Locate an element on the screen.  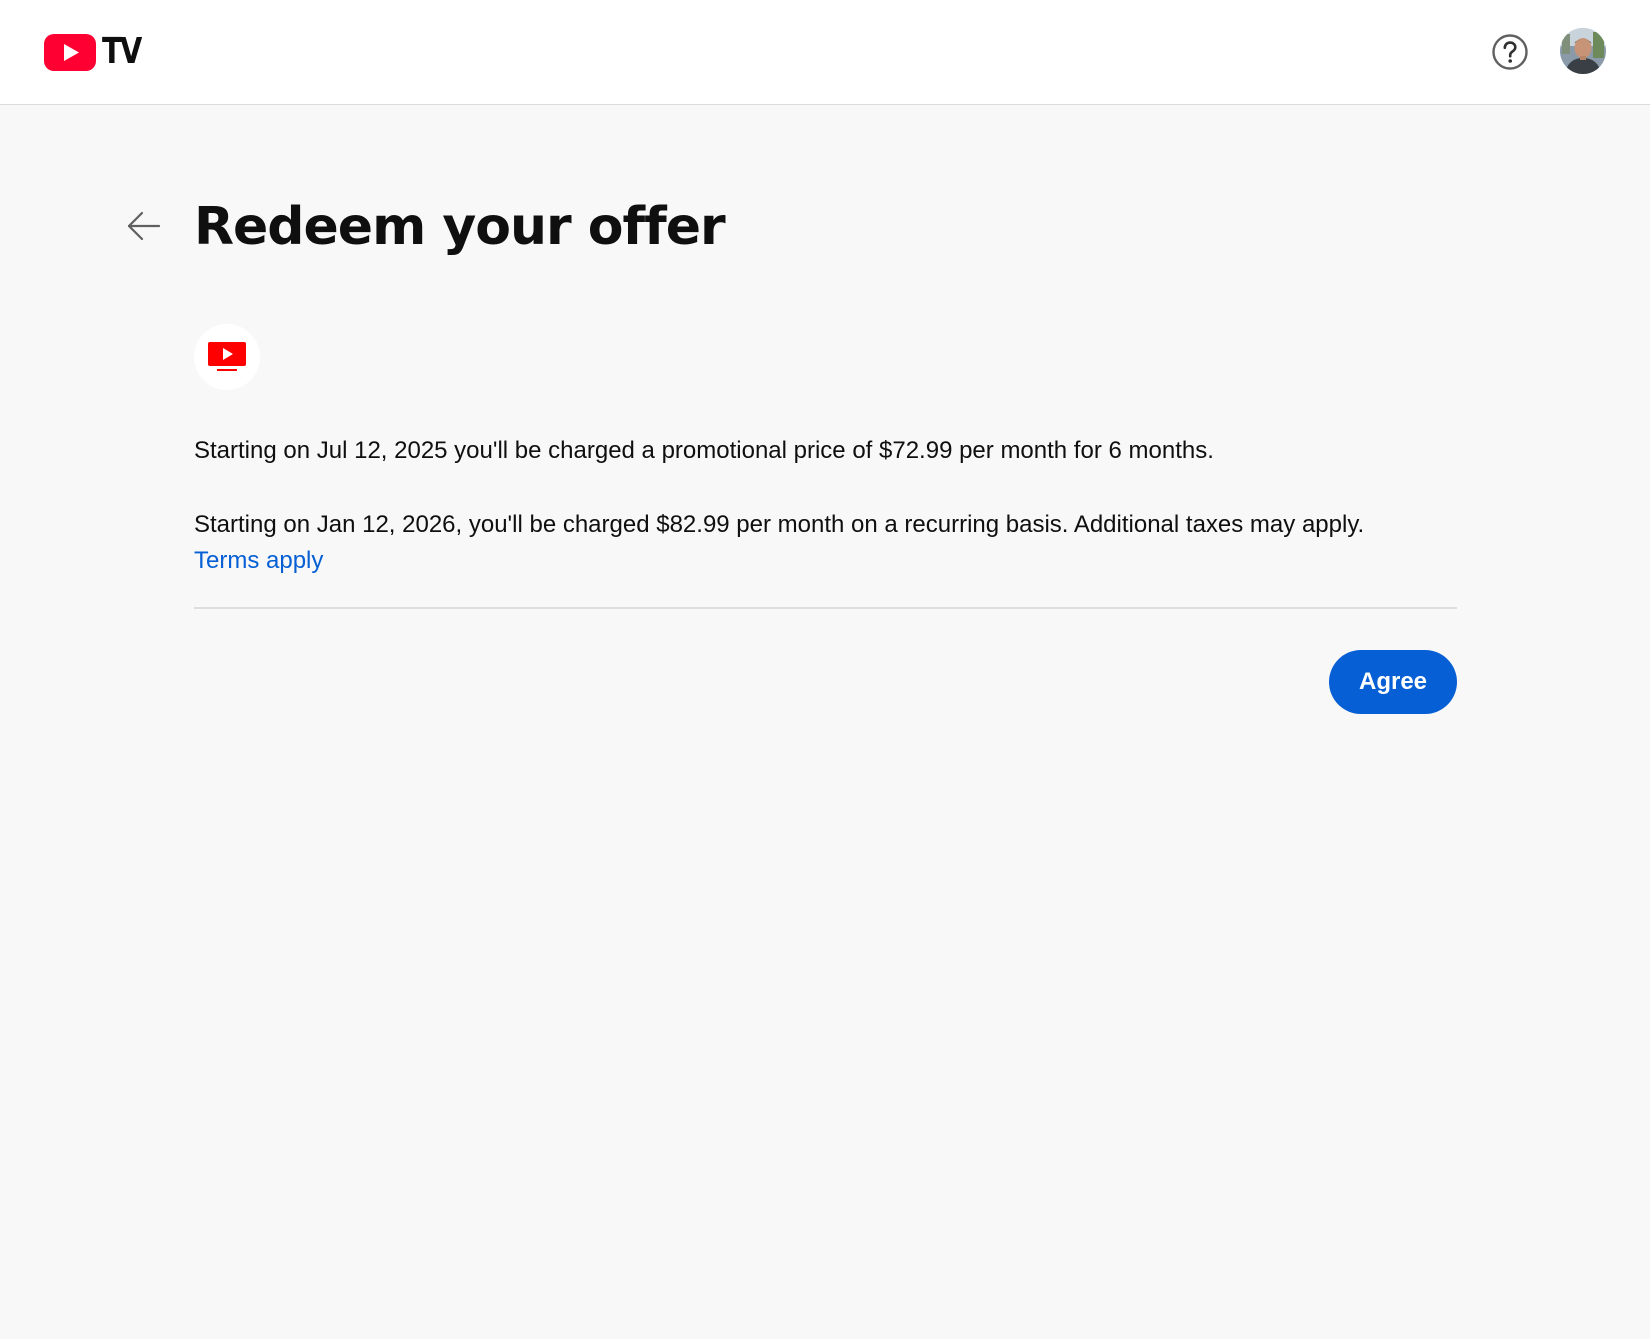
logo-text: TV is located at coordinates (122, 51).